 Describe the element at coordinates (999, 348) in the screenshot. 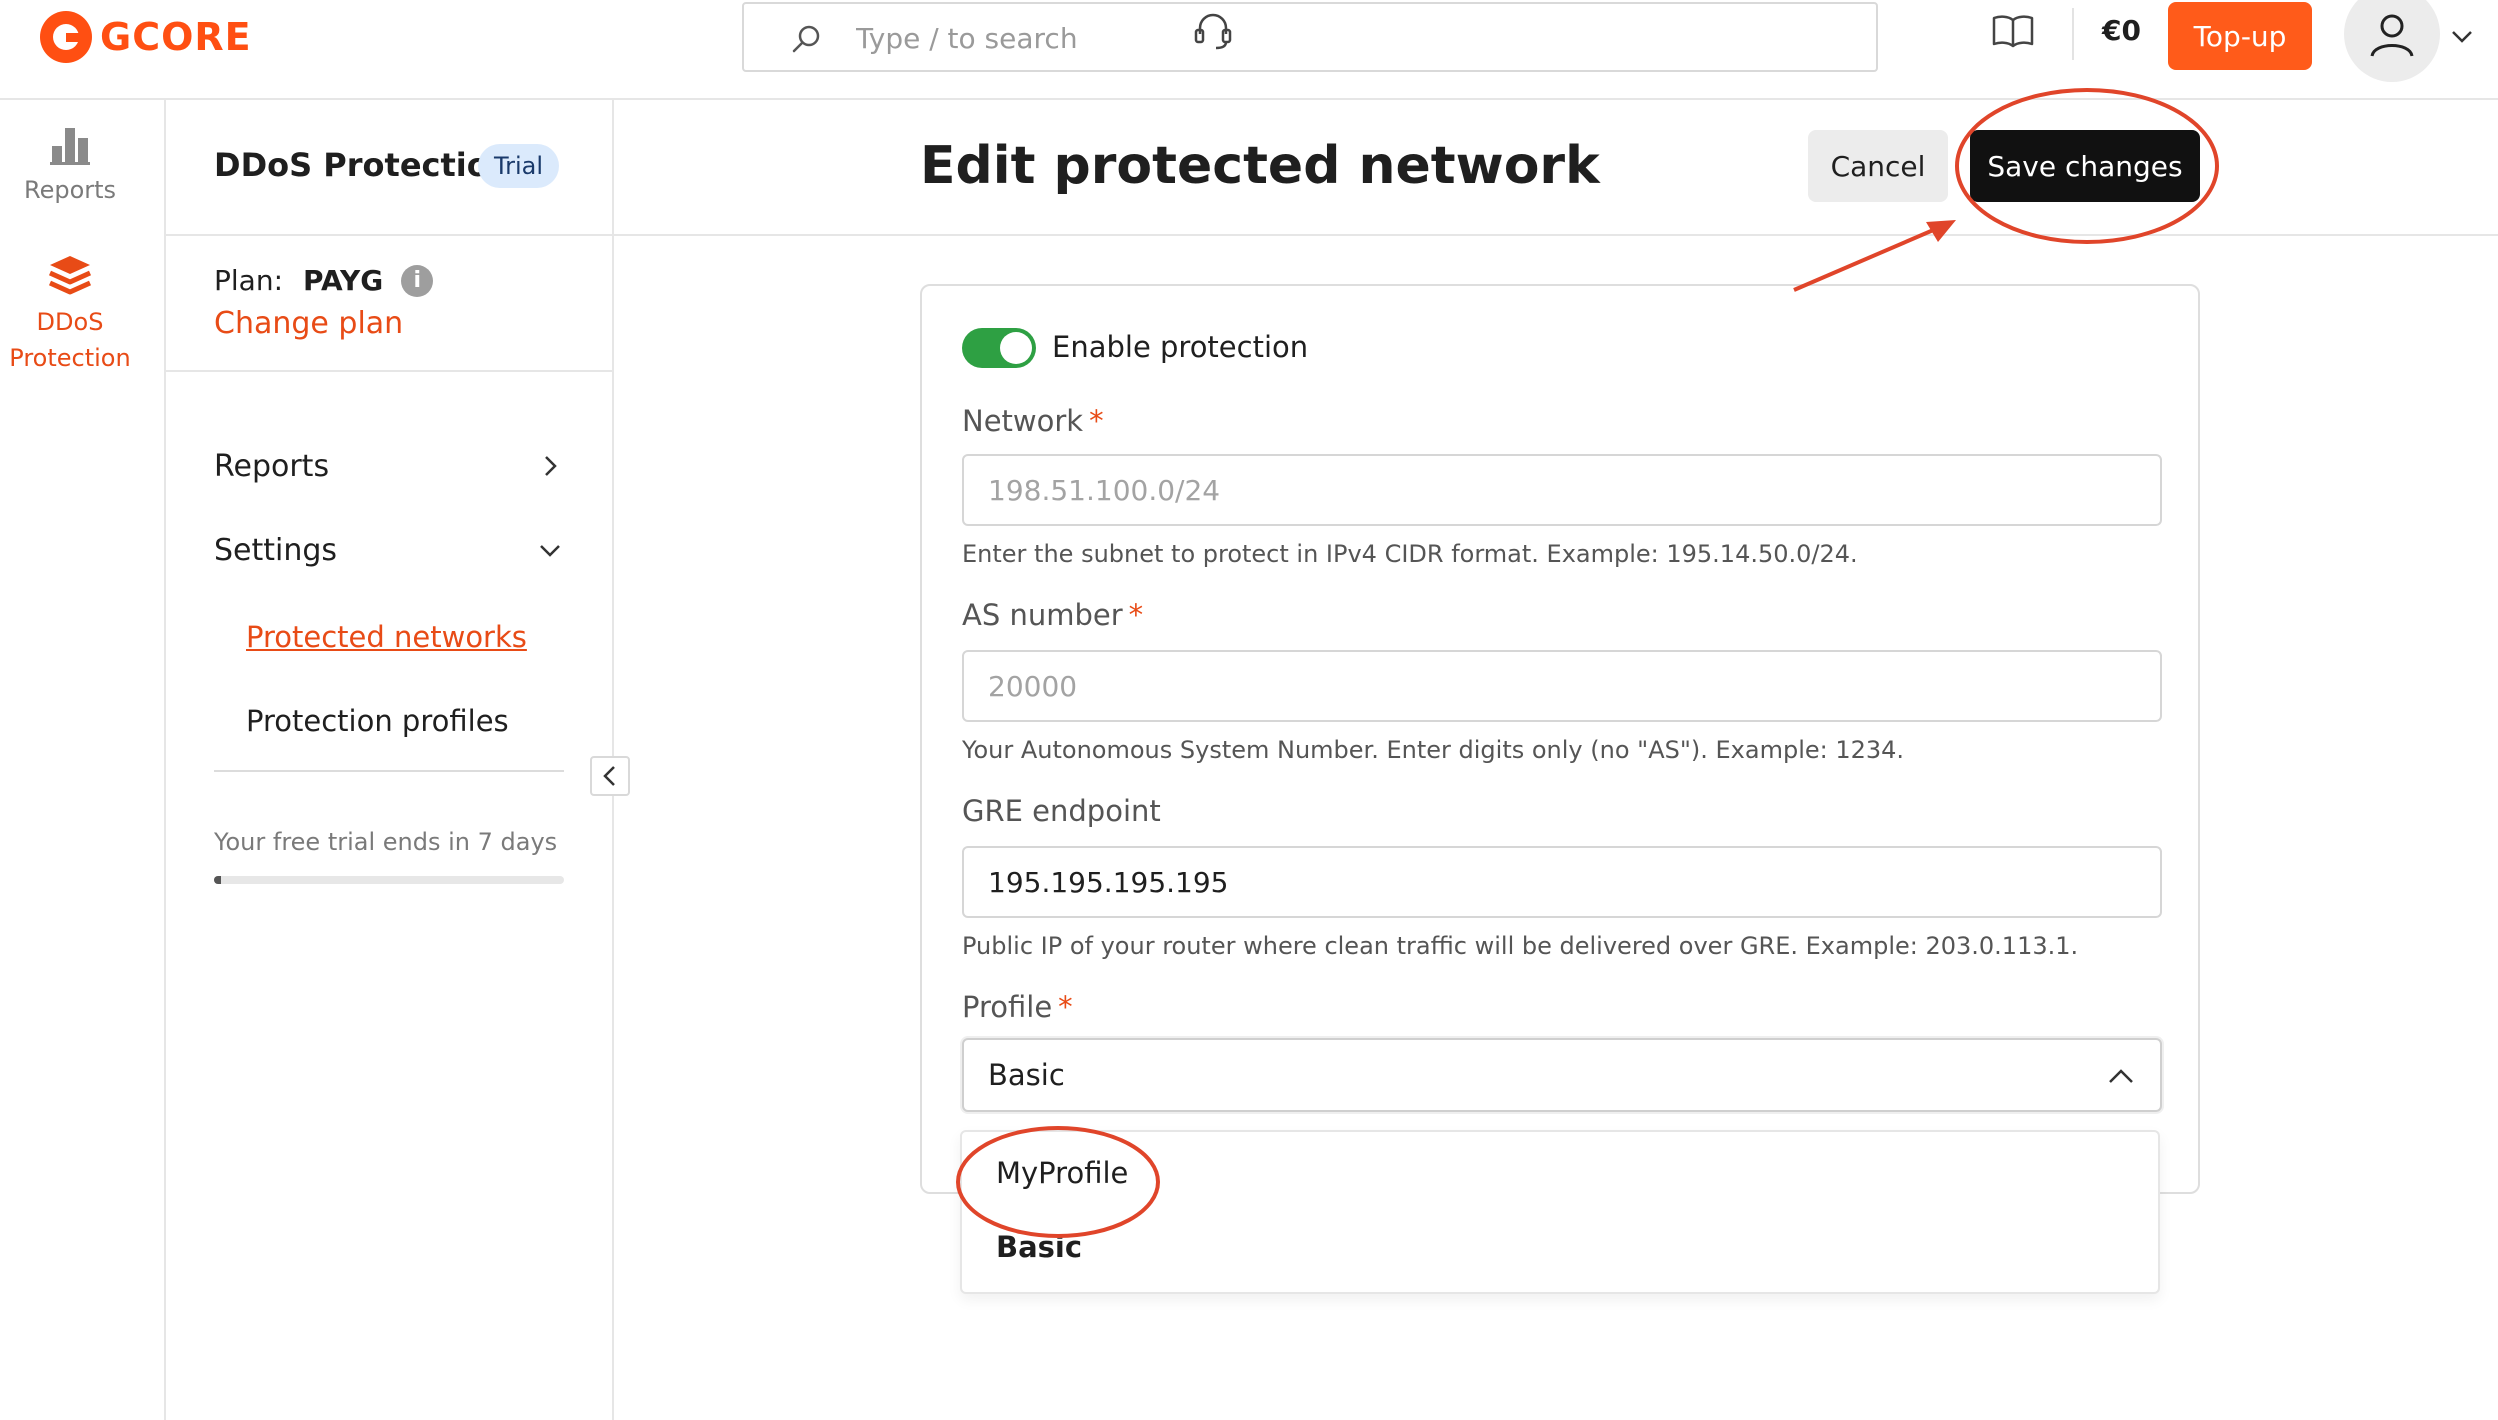

I see `enable-protection-toggle` at that location.